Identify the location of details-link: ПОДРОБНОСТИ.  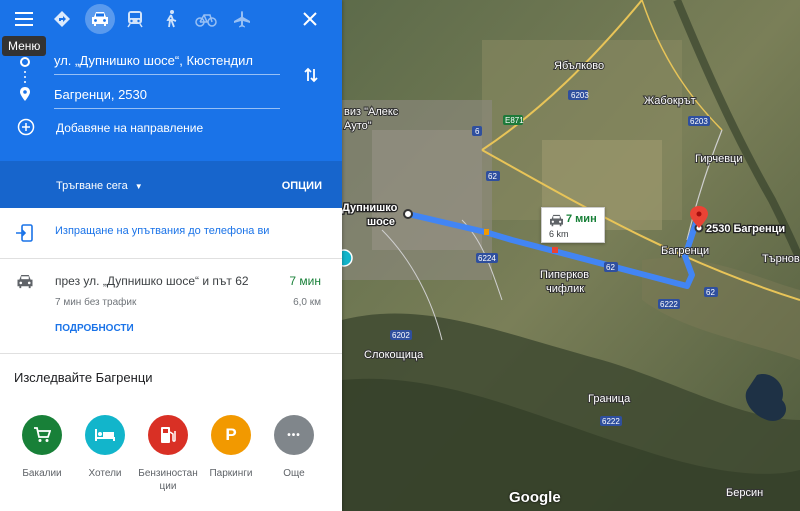
(94, 328).